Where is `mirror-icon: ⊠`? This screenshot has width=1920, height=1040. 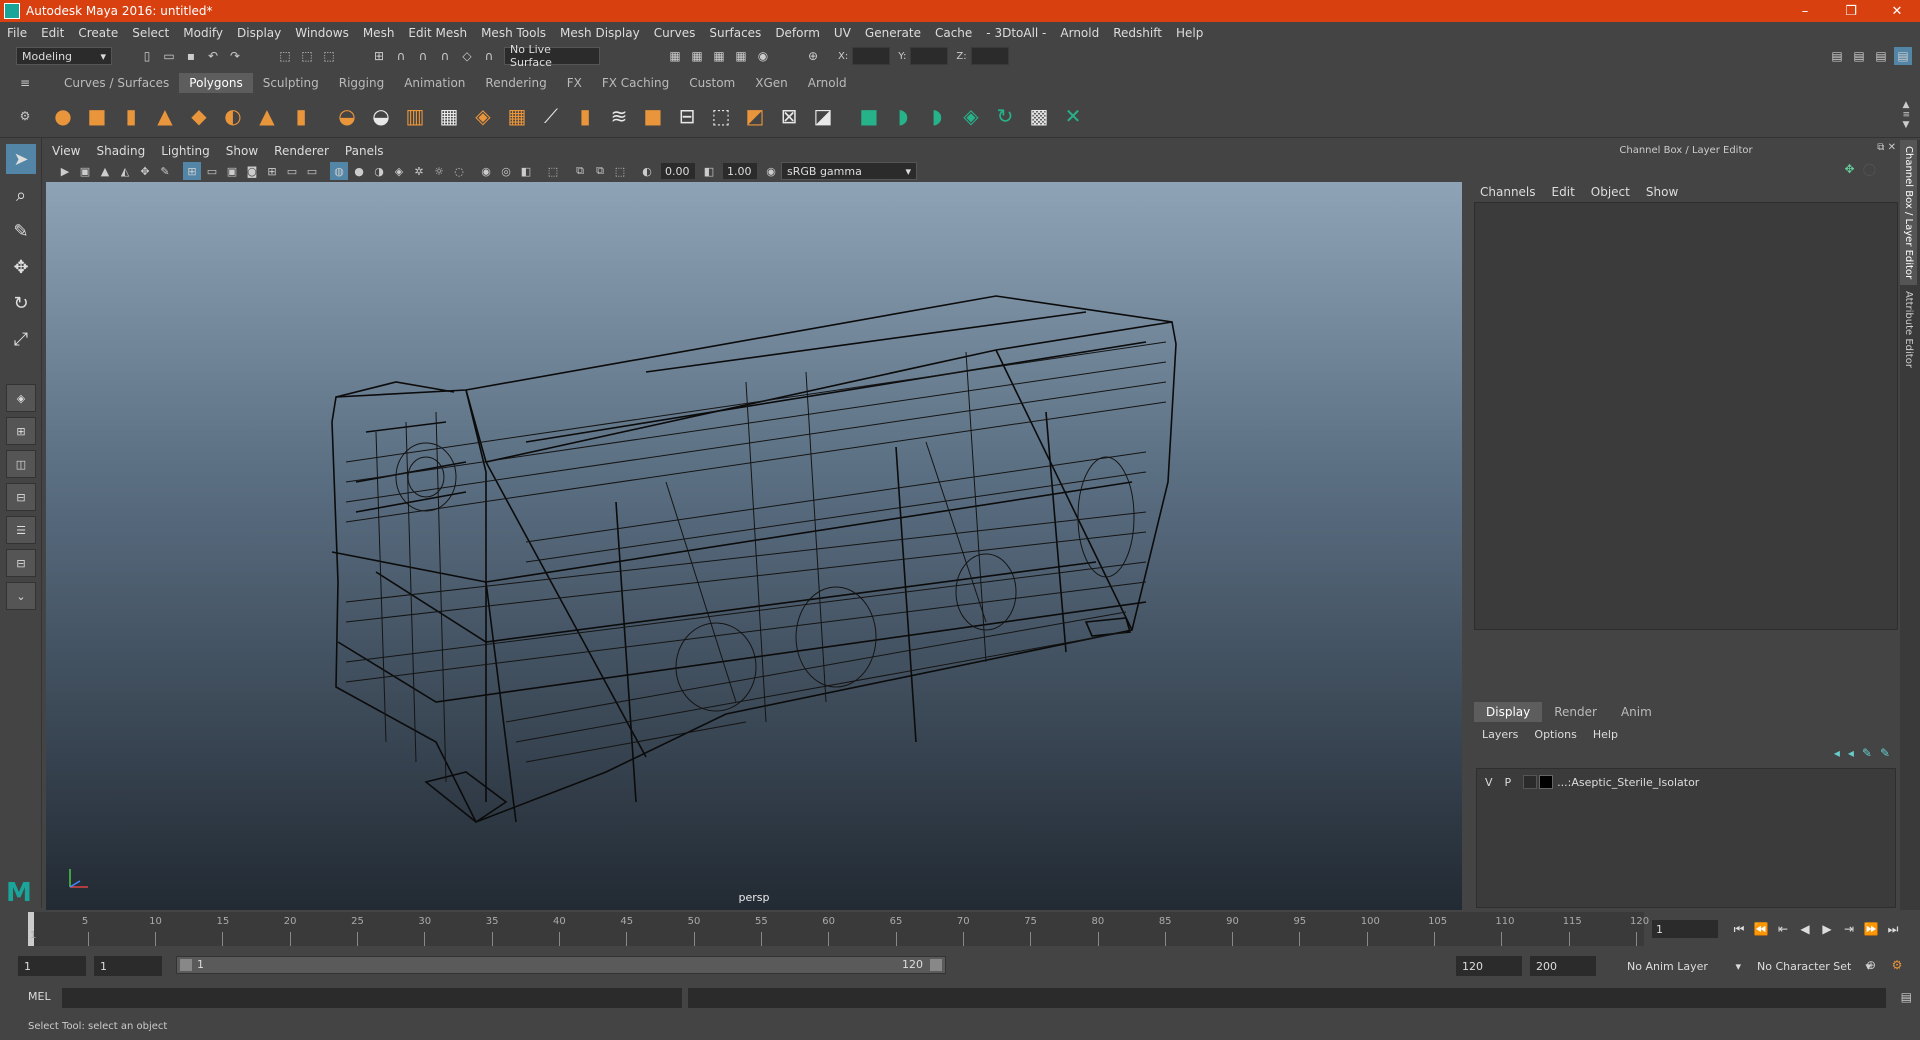 mirror-icon: ⊠ is located at coordinates (789, 116).